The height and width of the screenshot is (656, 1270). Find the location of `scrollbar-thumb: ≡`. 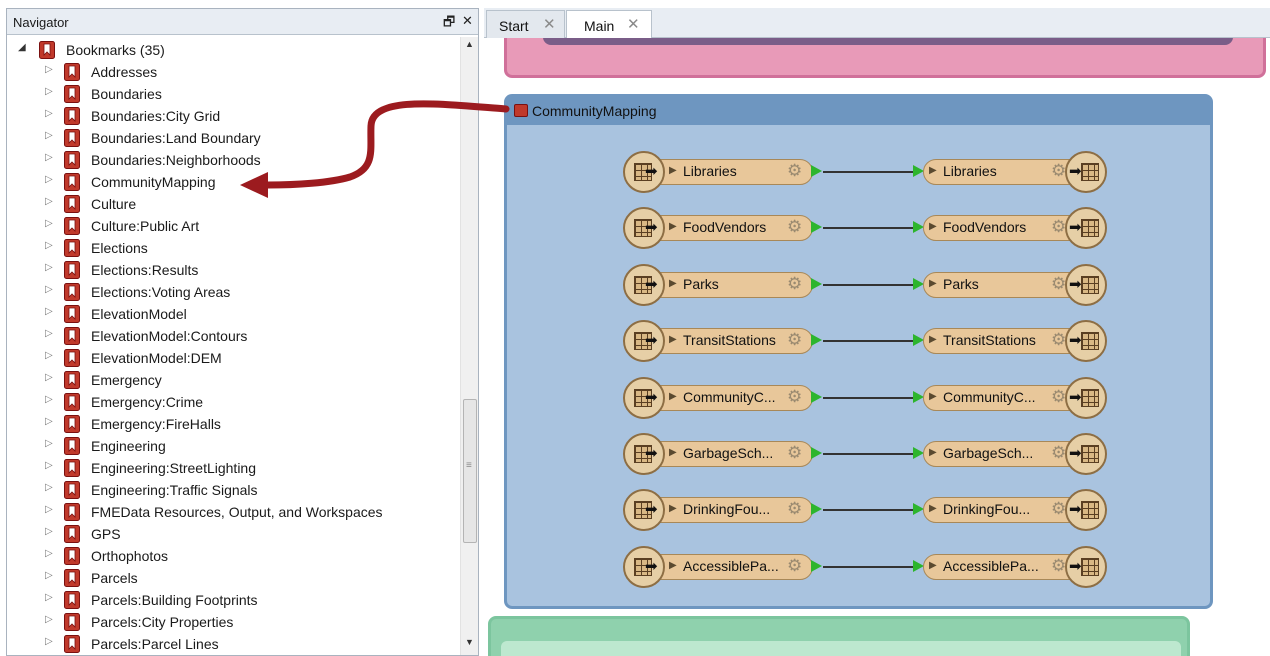

scrollbar-thumb: ≡ is located at coordinates (470, 471).